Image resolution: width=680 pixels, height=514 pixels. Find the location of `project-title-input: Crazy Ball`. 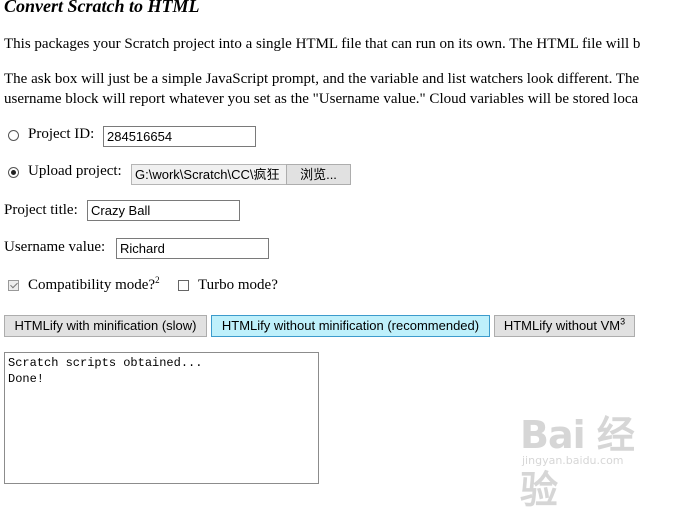

project-title-input: Crazy Ball is located at coordinates (163, 210).